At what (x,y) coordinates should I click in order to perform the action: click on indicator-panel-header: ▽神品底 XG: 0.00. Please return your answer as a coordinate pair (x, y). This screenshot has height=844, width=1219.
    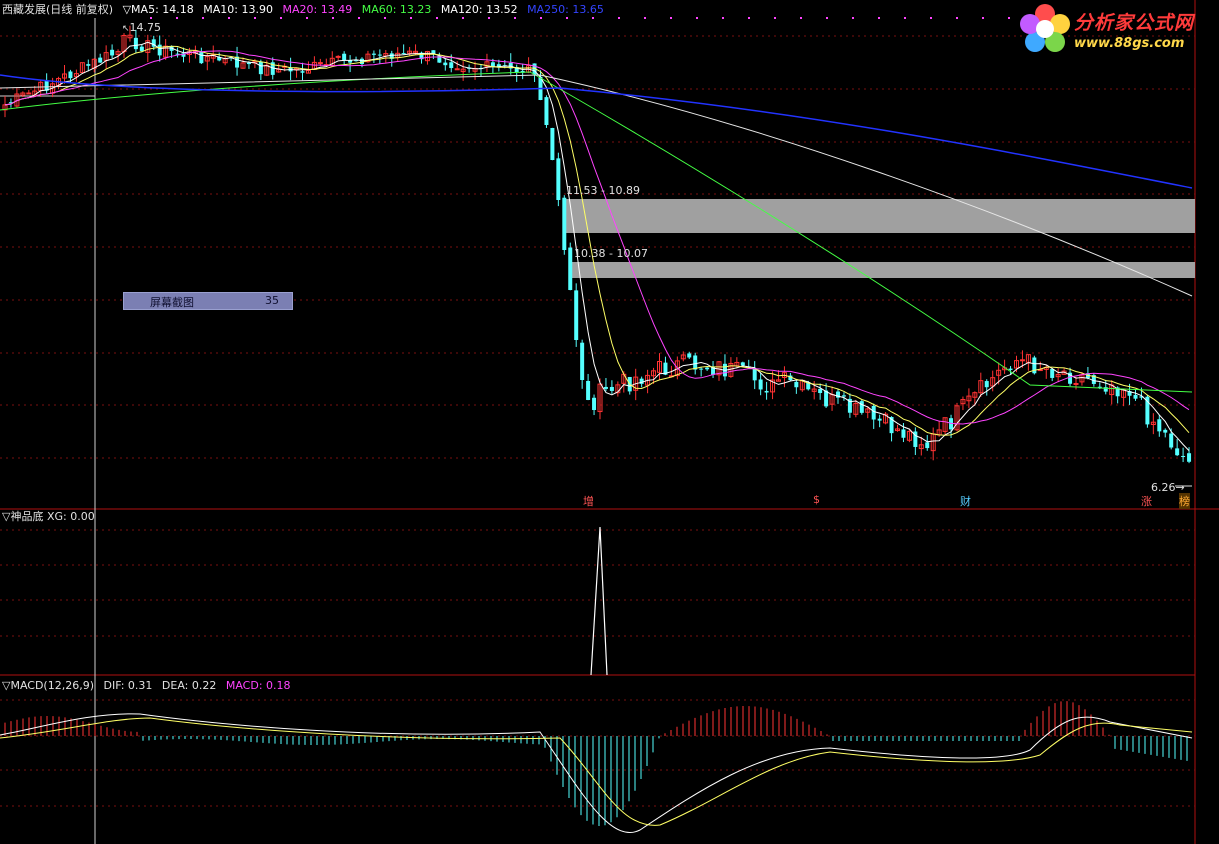
    Looking at the image, I should click on (48, 516).